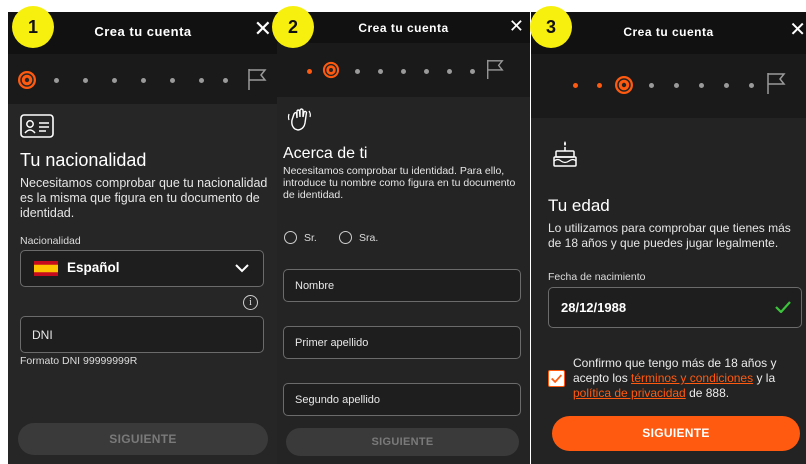  What do you see at coordinates (594, 307) in the screenshot?
I see `dob-value: 28/12/1988` at bounding box center [594, 307].